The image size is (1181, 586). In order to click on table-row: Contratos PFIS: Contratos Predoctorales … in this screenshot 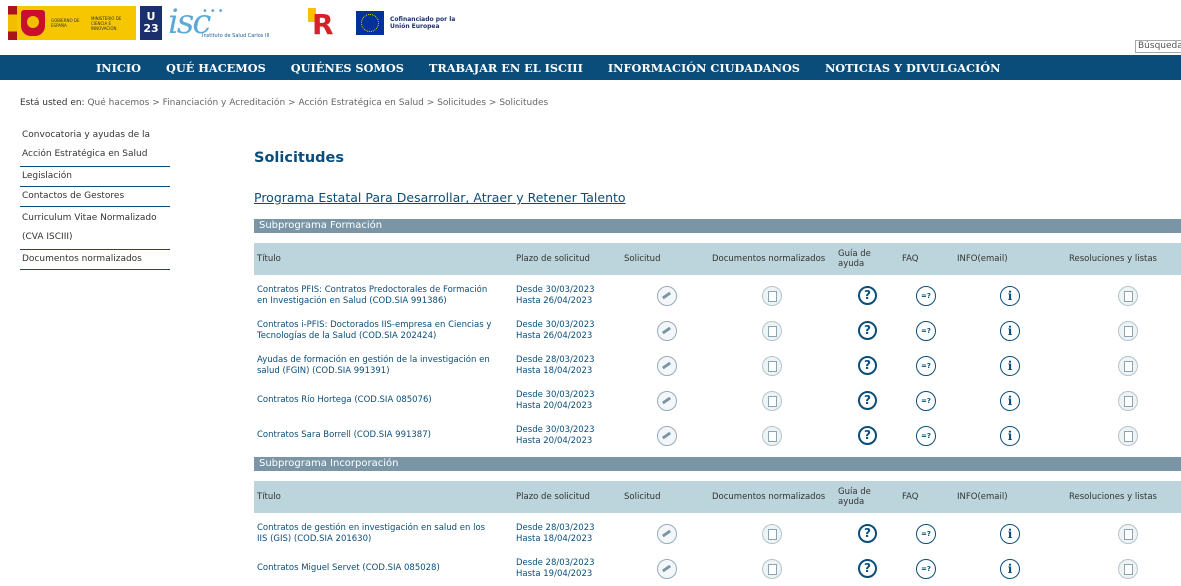, I will do `click(717, 295)`.